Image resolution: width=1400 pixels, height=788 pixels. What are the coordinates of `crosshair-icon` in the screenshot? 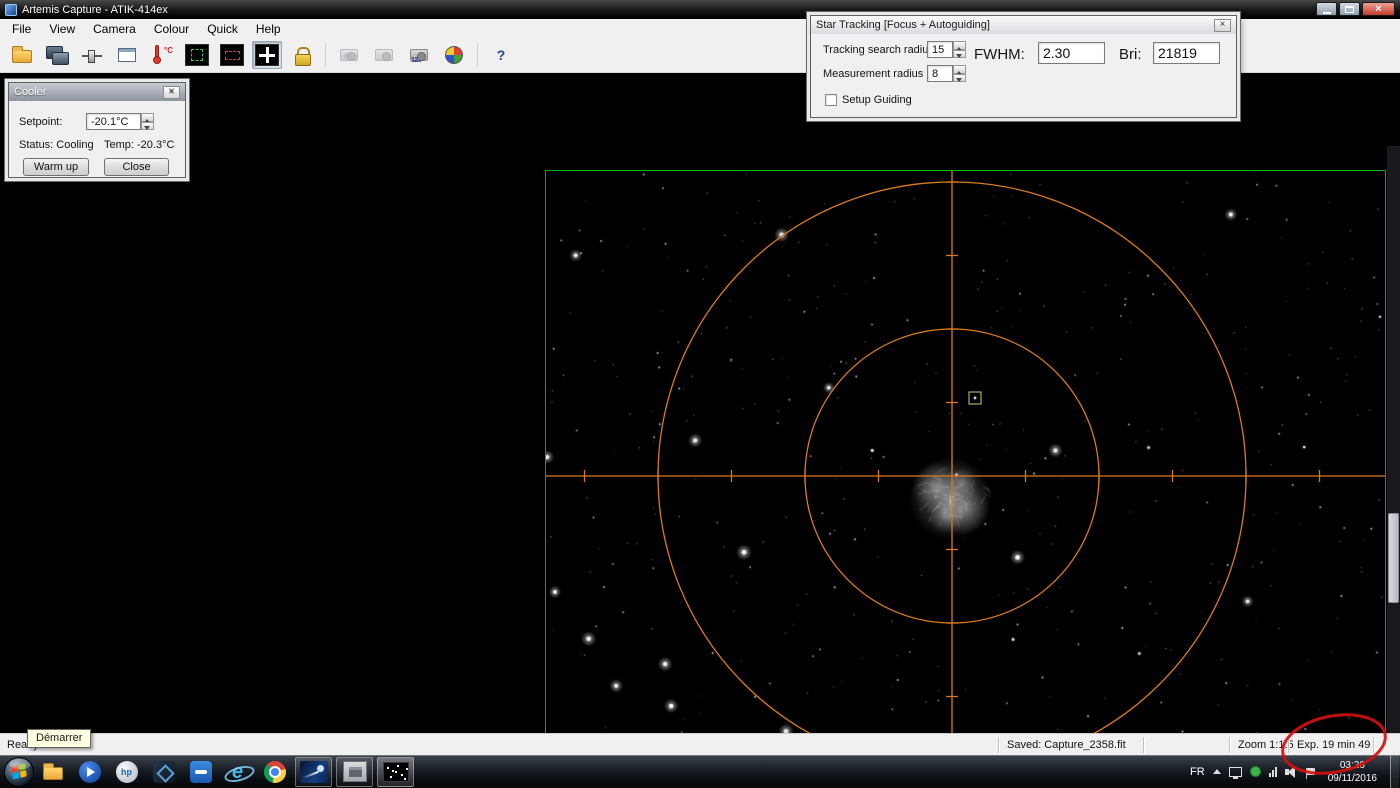 It's located at (267, 55).